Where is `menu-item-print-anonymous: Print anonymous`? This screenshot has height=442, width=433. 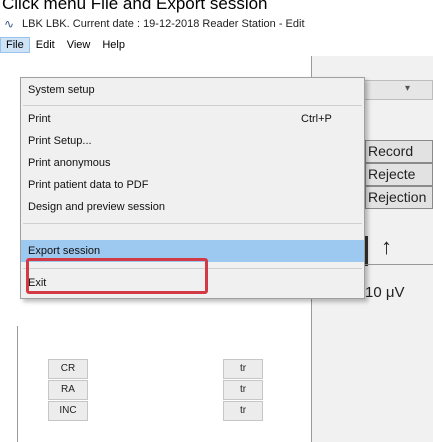
menu-item-print-anonymous: Print anonymous is located at coordinates (192, 163).